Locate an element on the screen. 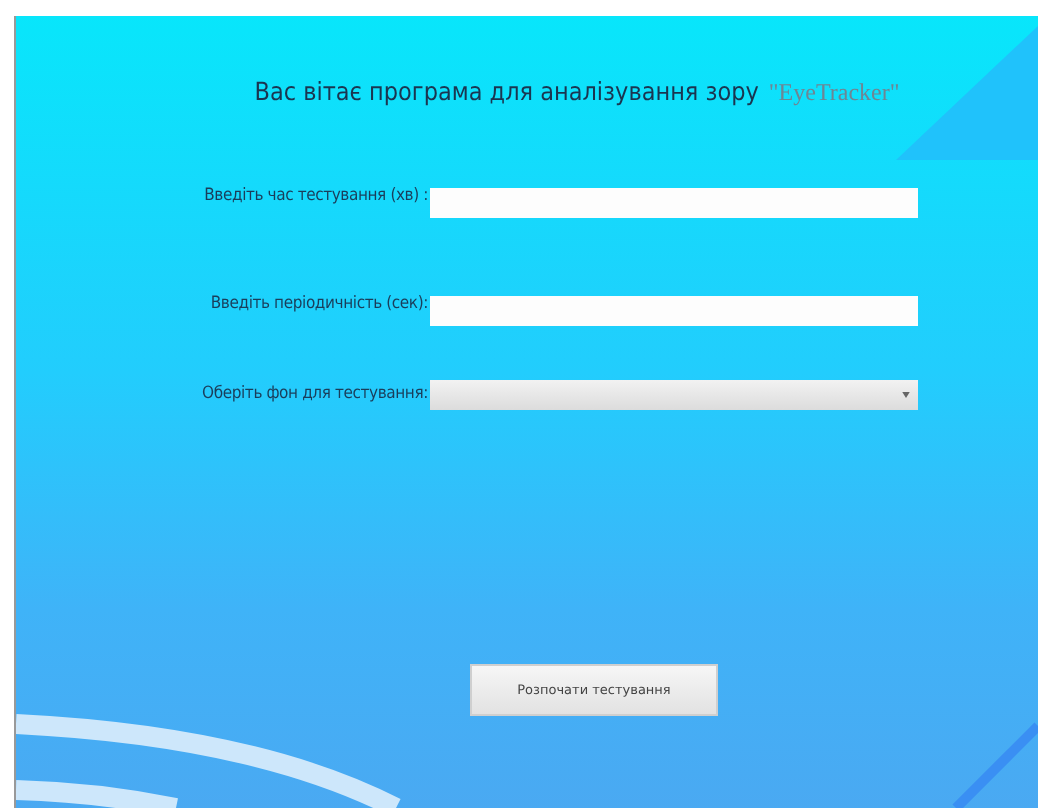 This screenshot has width=1038, height=808. welcome-title: Вас вітає програма для аналізування зору is located at coordinates (506, 91).